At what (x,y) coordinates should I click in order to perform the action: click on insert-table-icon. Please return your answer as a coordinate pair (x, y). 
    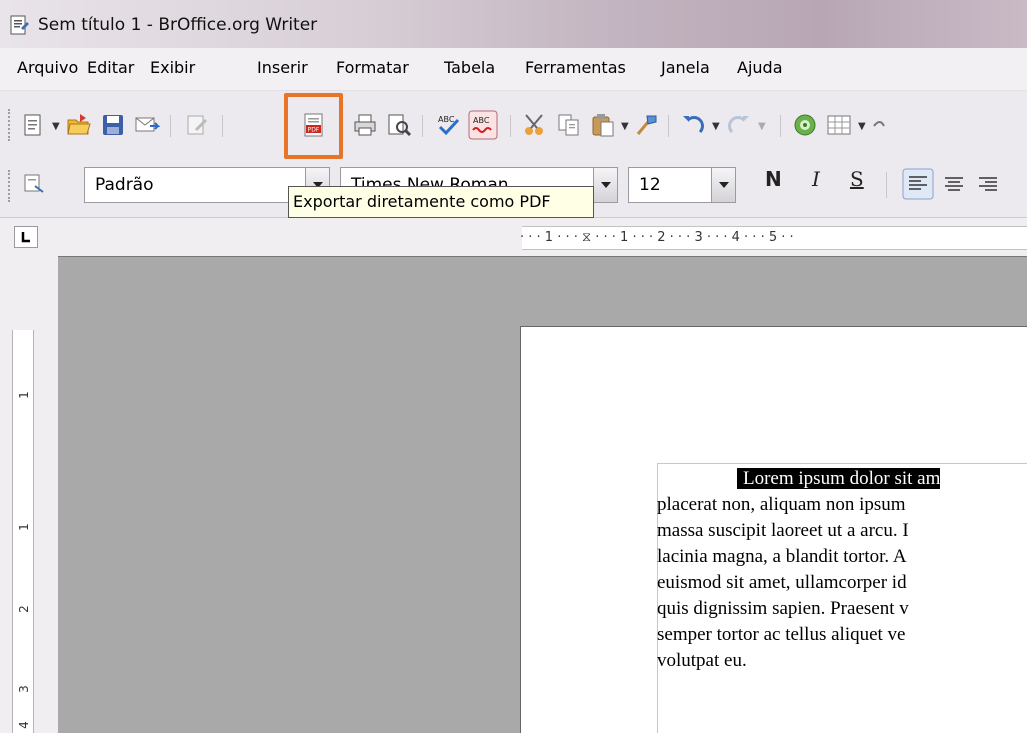
    Looking at the image, I should click on (839, 125).